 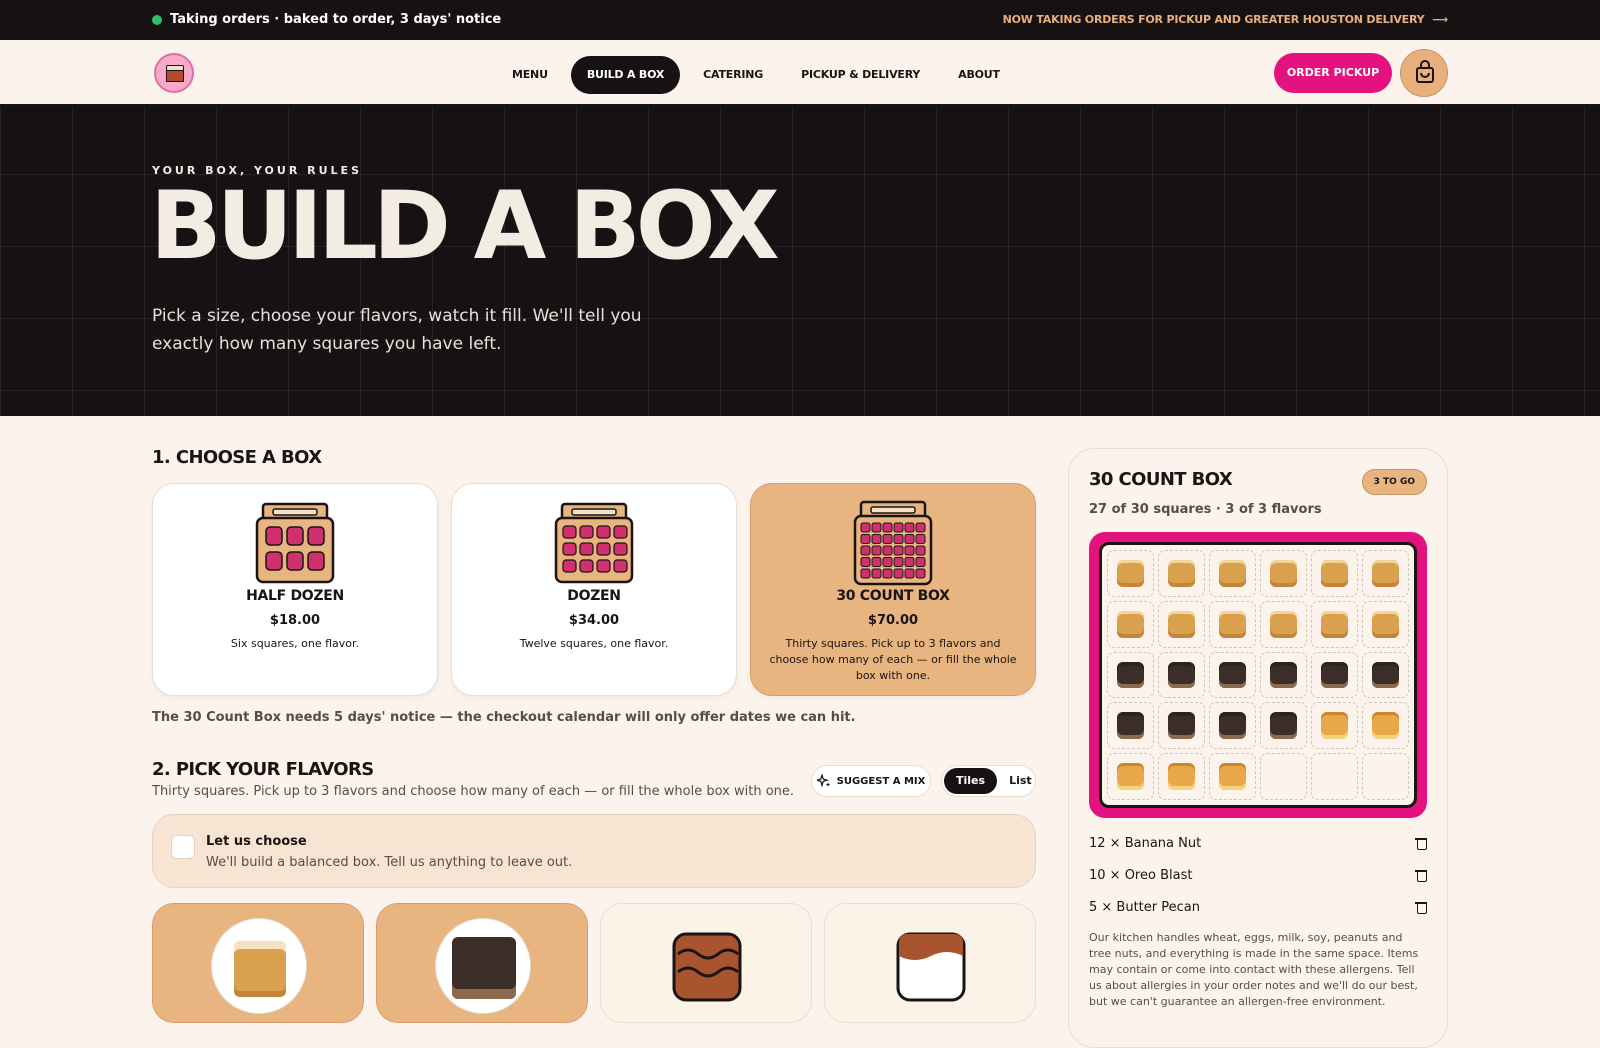 I want to click on line-item-label: 5 × Butter Pecan, so click(x=1144, y=907).